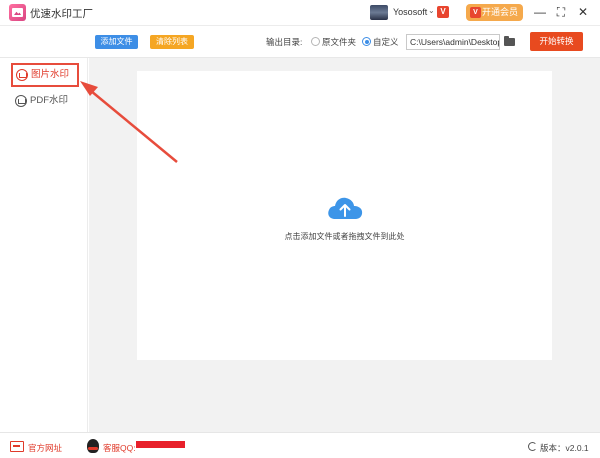 This screenshot has height=458, width=600. What do you see at coordinates (172, 42) in the screenshot?
I see `clear-list-button: 清除列表` at bounding box center [172, 42].